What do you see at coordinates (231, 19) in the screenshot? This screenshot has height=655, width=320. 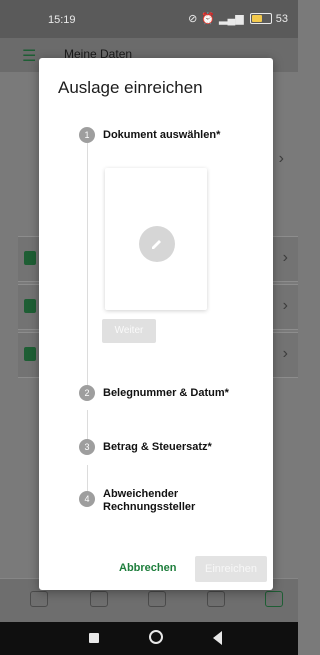 I see `signal-icon: ▂▄▆` at bounding box center [231, 19].